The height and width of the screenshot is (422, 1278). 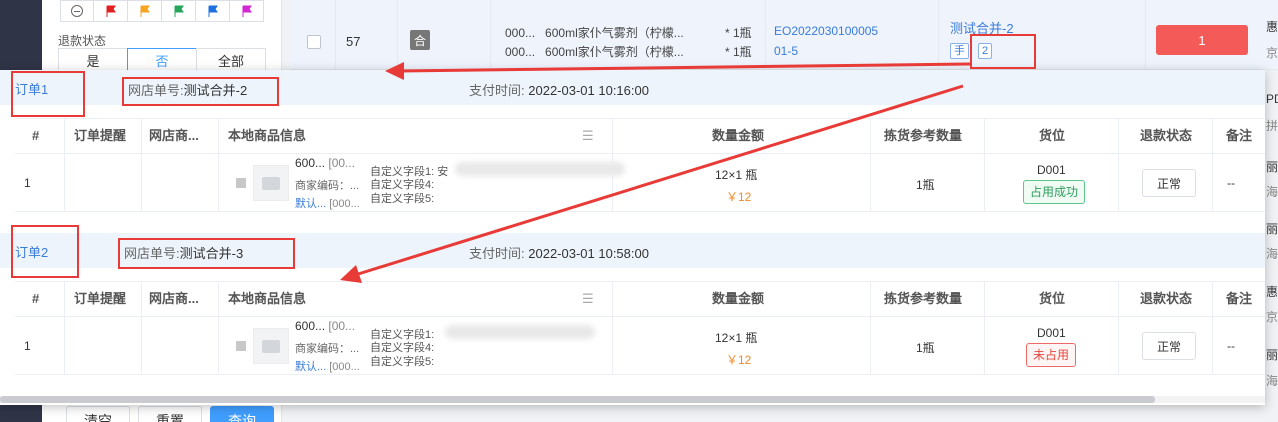 I want to click on annotation-arrow-line, so click(x=685, y=67).